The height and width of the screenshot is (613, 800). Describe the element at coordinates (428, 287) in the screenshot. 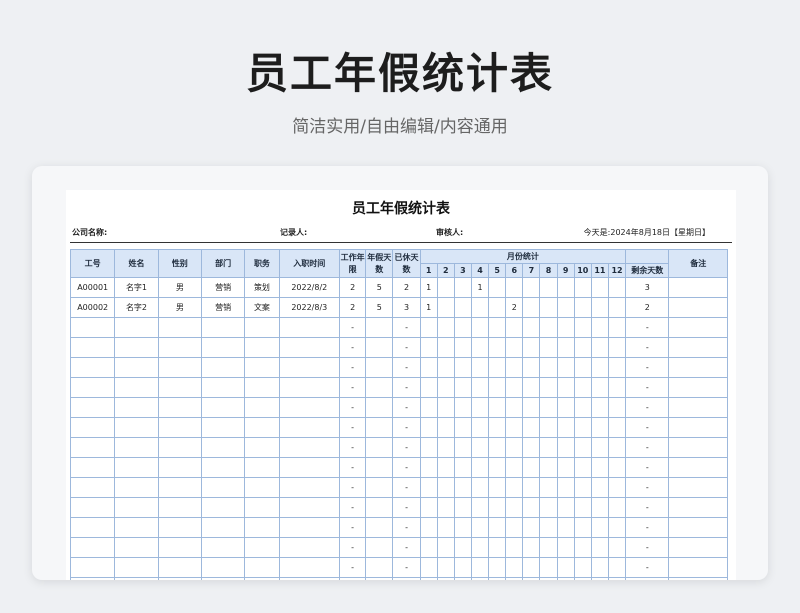

I see `cell-month-1: 1` at that location.